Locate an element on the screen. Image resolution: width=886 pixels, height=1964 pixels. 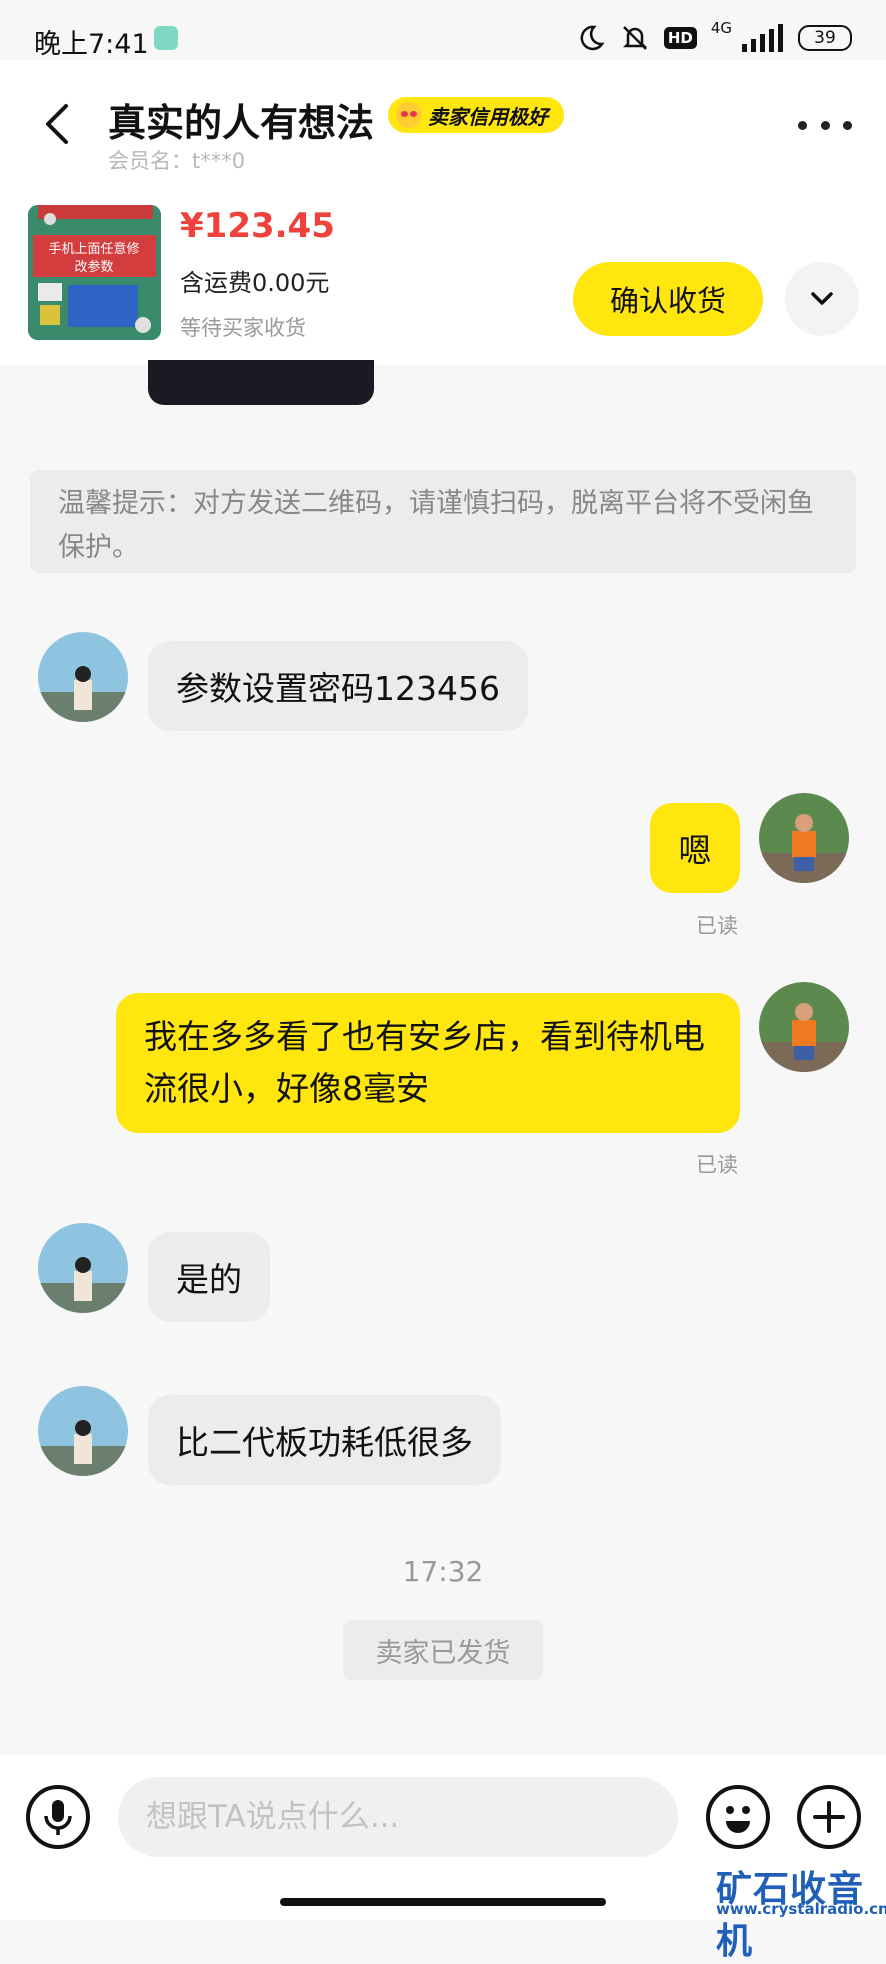
warning-notice-text: 温馨提示：对方发送二维码，请谨慎扫码，脱离平台将不受闲鱼保护。 is located at coordinates (436, 525).